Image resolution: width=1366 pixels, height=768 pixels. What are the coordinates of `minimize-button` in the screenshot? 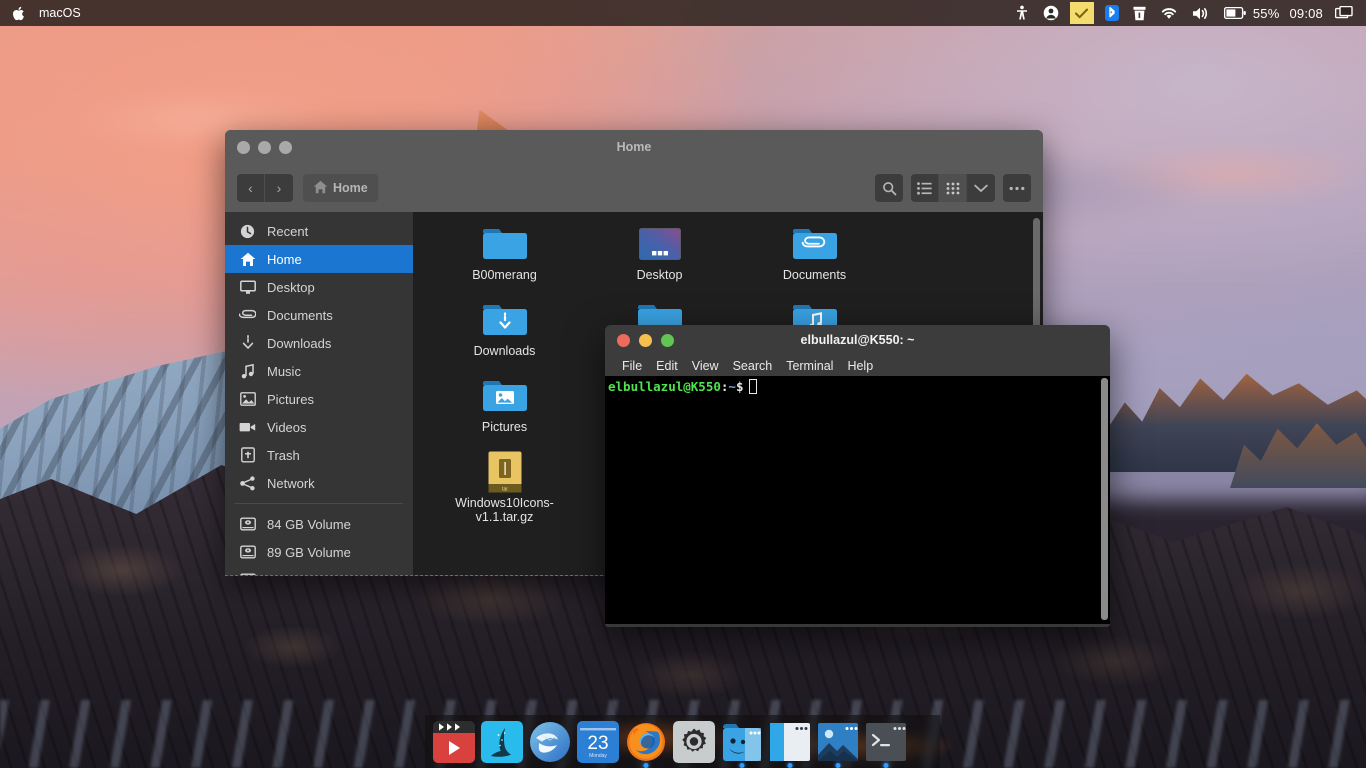 It's located at (264, 147).